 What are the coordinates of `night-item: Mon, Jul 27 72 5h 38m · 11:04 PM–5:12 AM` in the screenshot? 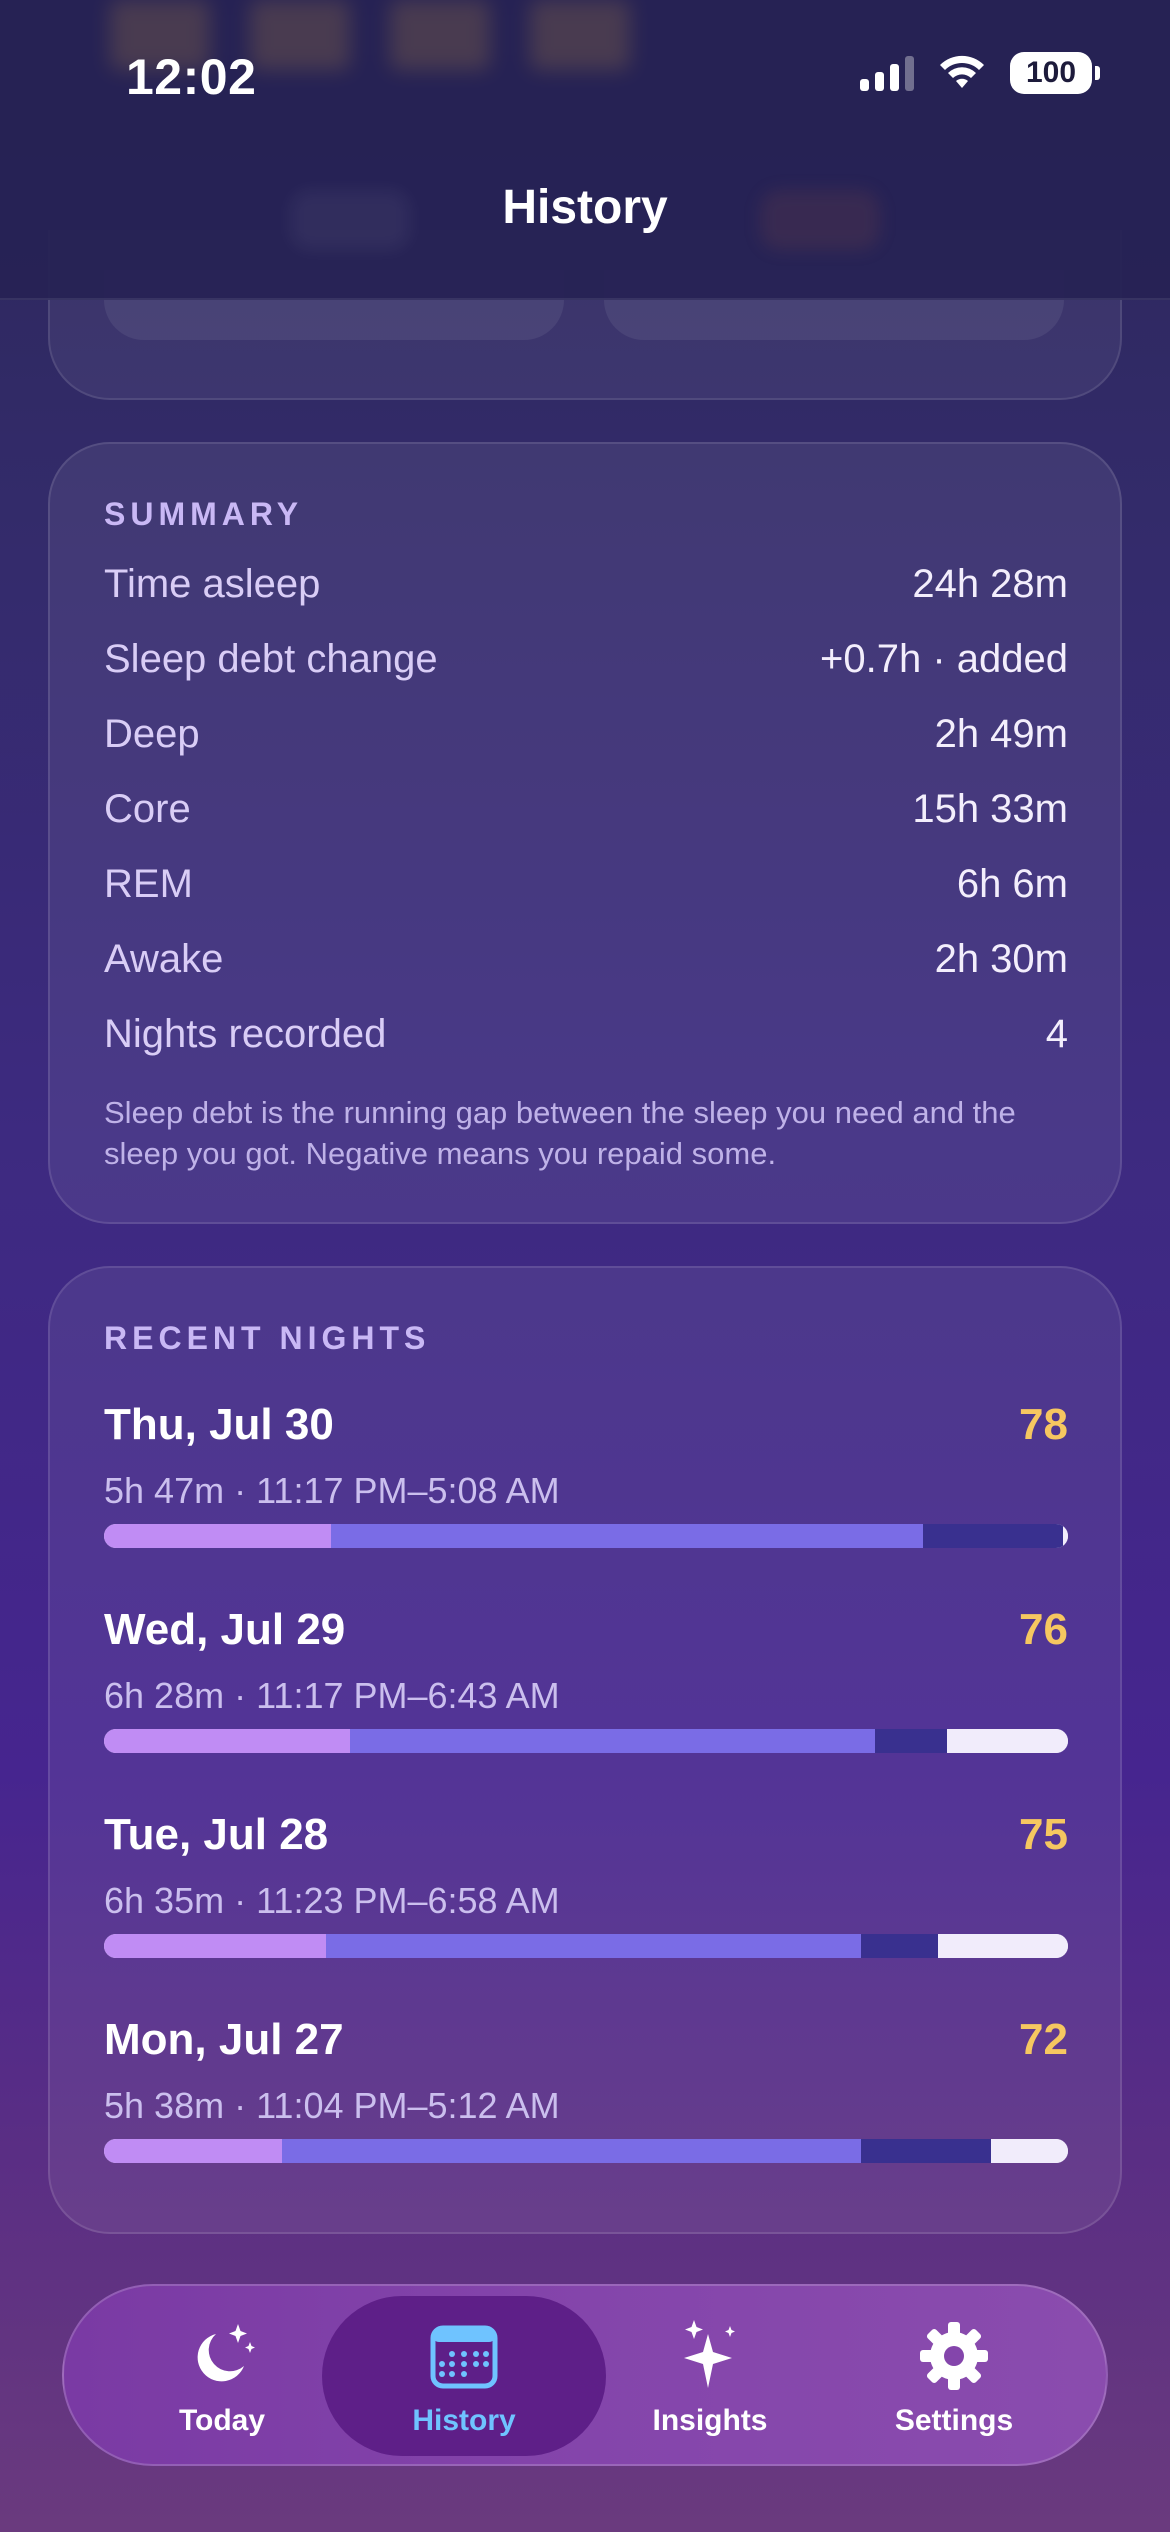 It's located at (586, 2110).